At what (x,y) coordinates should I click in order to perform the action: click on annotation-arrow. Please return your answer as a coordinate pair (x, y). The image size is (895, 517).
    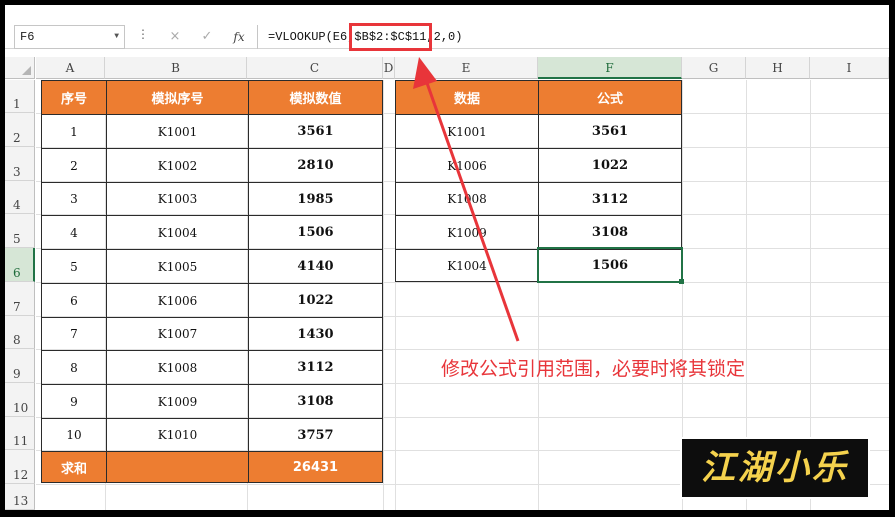
    Looking at the image, I should click on (466, 199).